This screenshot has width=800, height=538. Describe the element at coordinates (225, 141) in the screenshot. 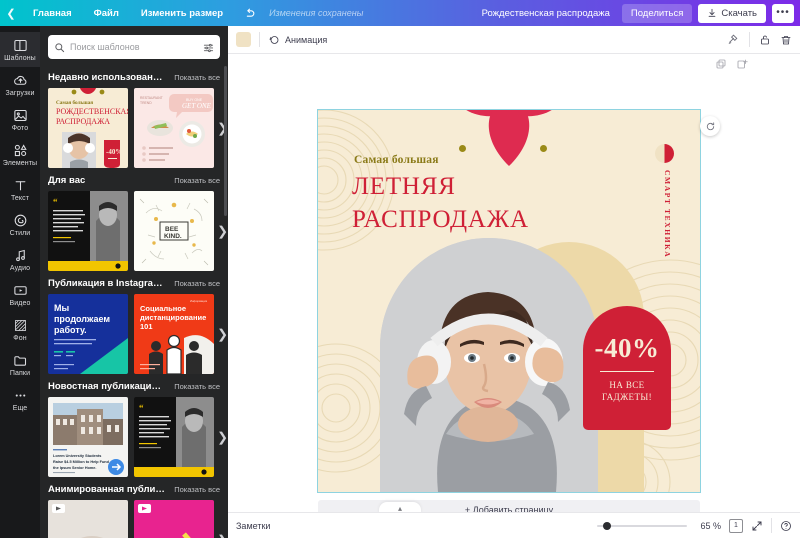

I see `panel-scrollbar` at that location.